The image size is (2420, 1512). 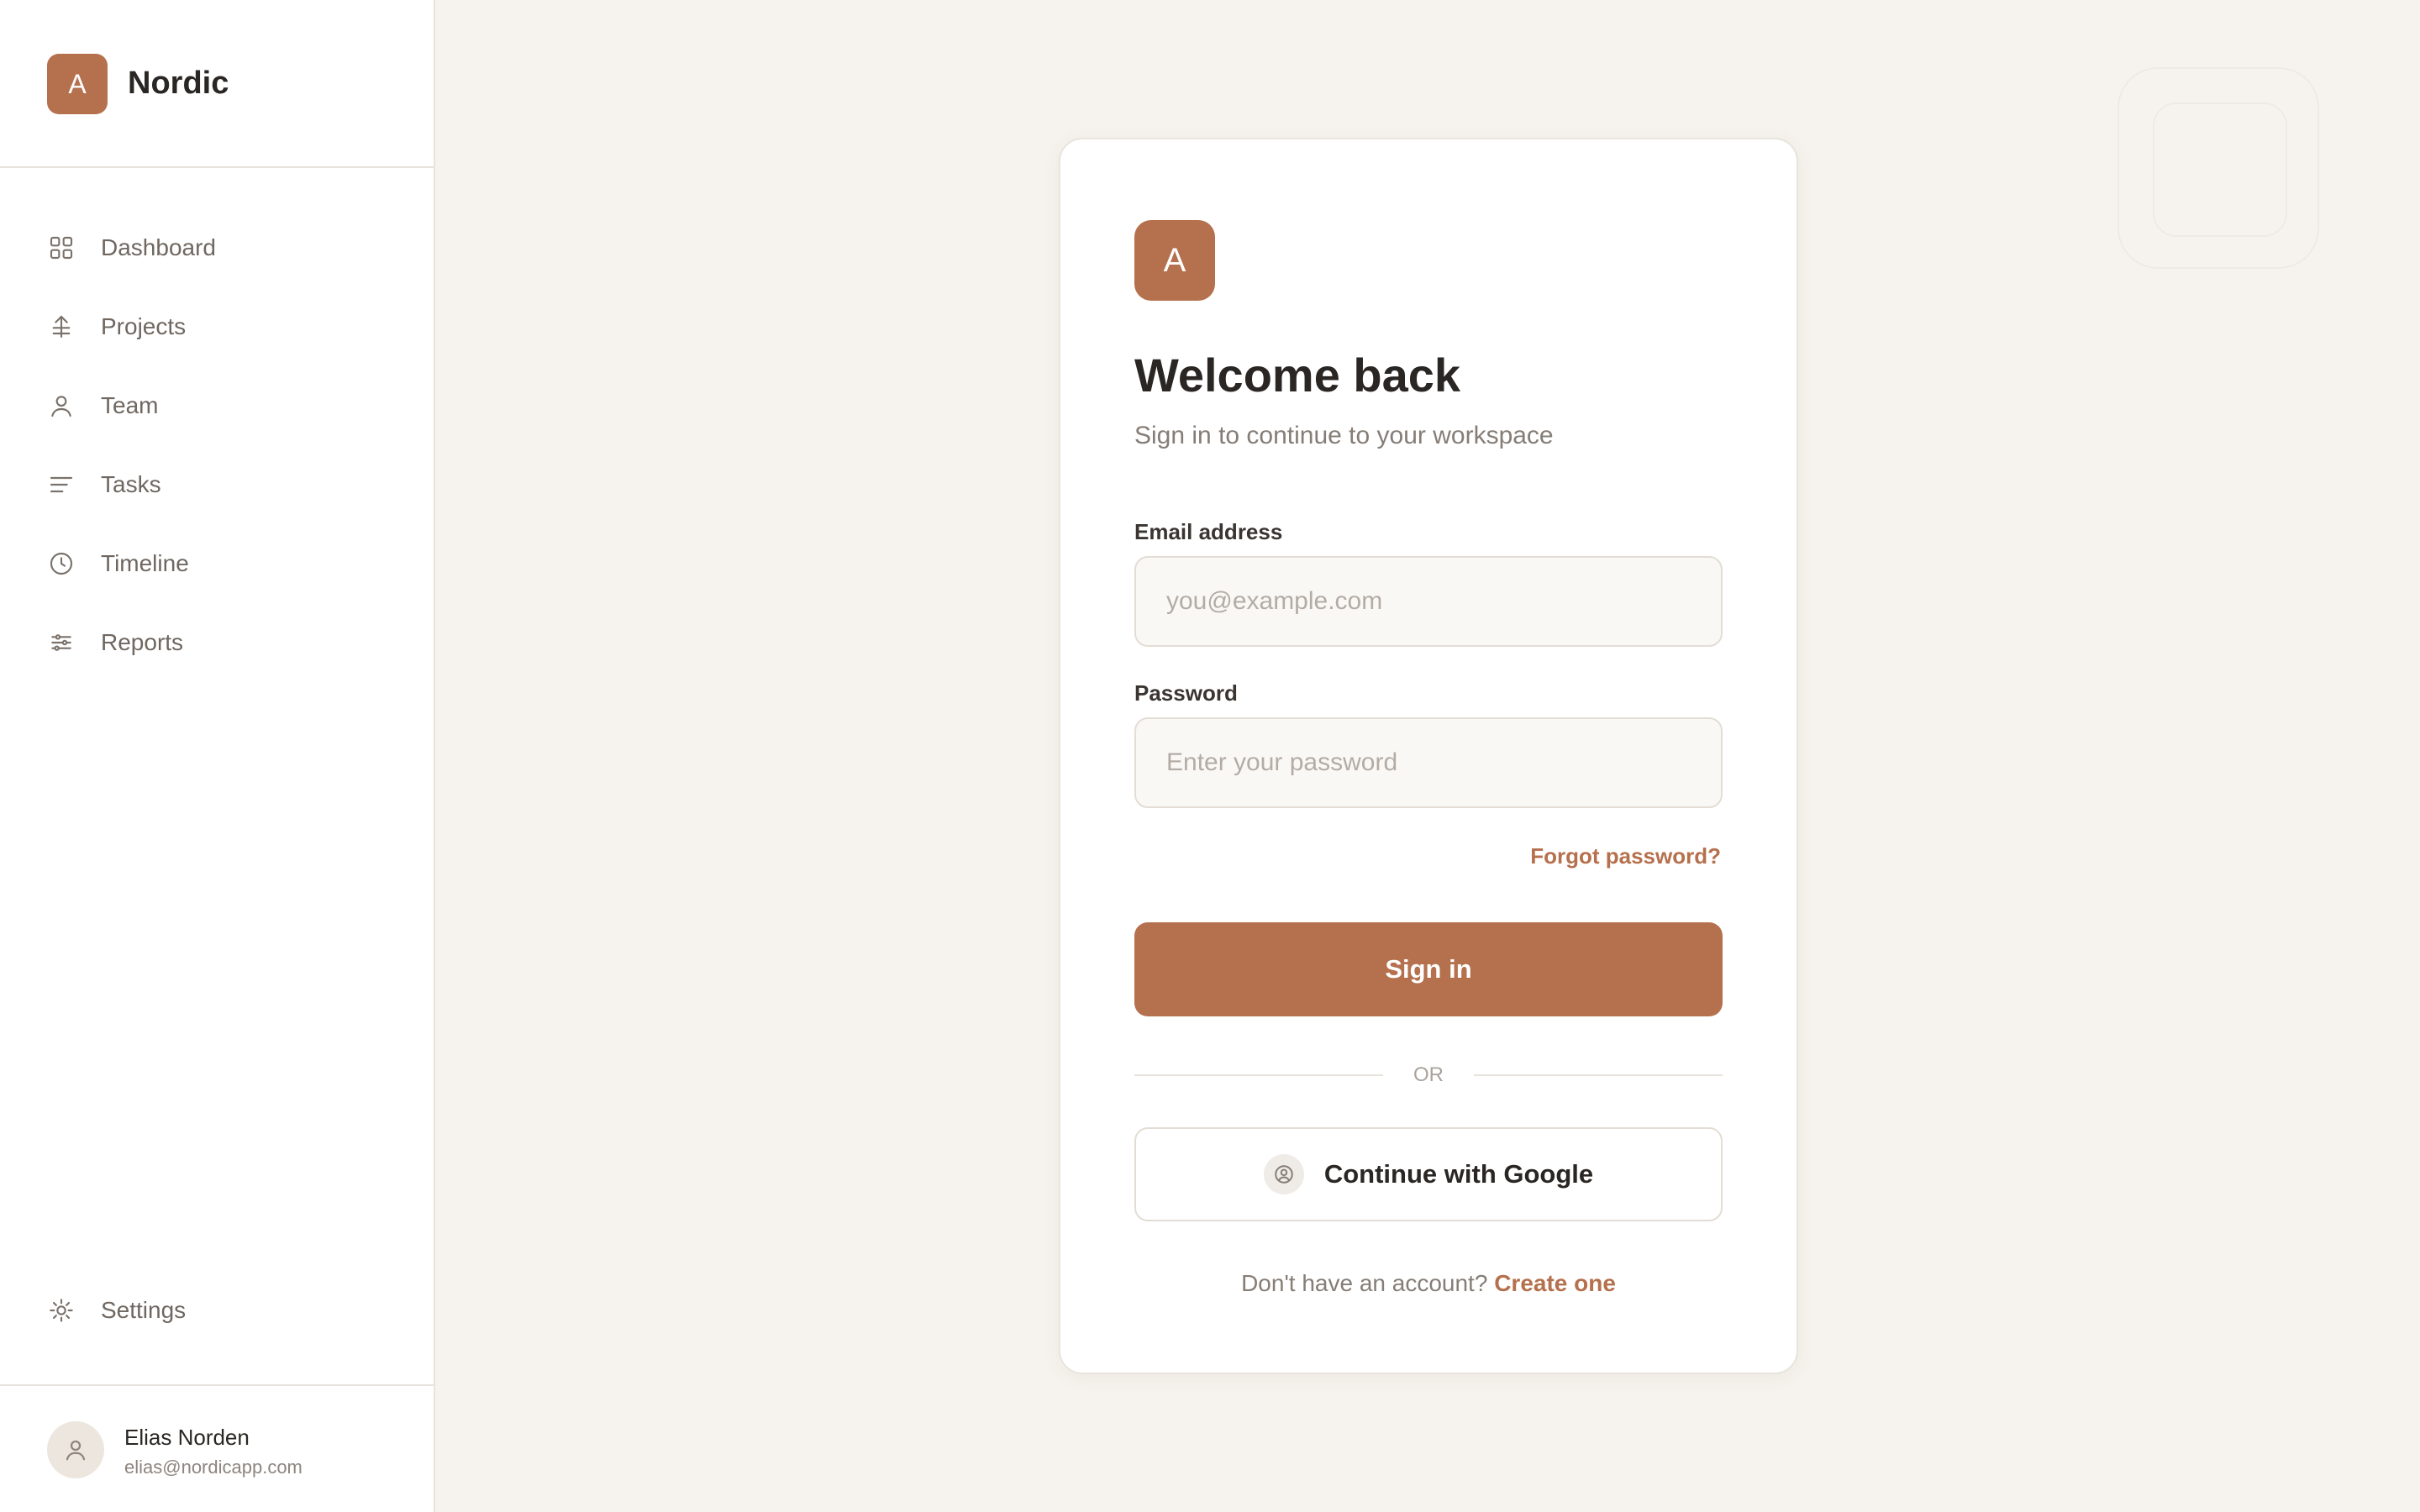 I want to click on sidebar-item-settings: Settings, so click(x=224, y=1310).